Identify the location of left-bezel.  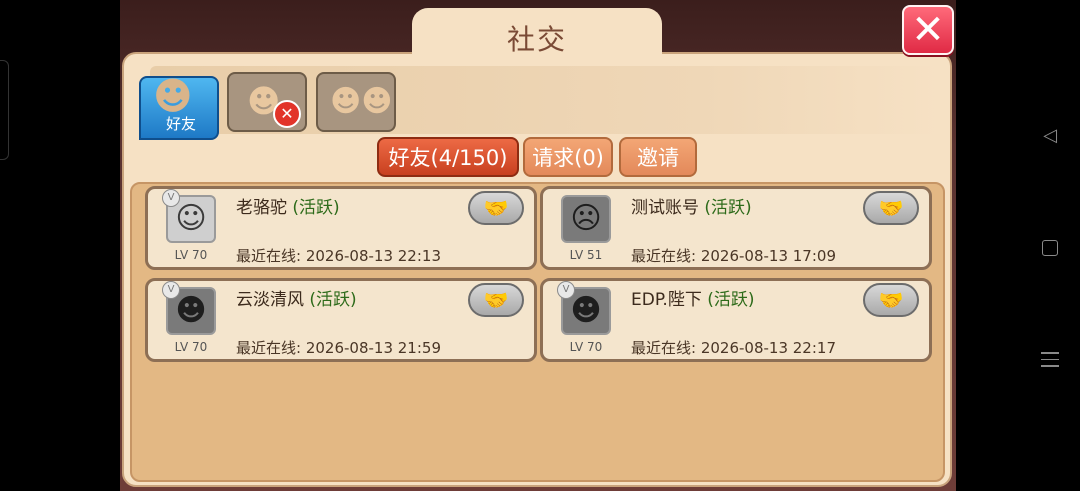
(60, 245).